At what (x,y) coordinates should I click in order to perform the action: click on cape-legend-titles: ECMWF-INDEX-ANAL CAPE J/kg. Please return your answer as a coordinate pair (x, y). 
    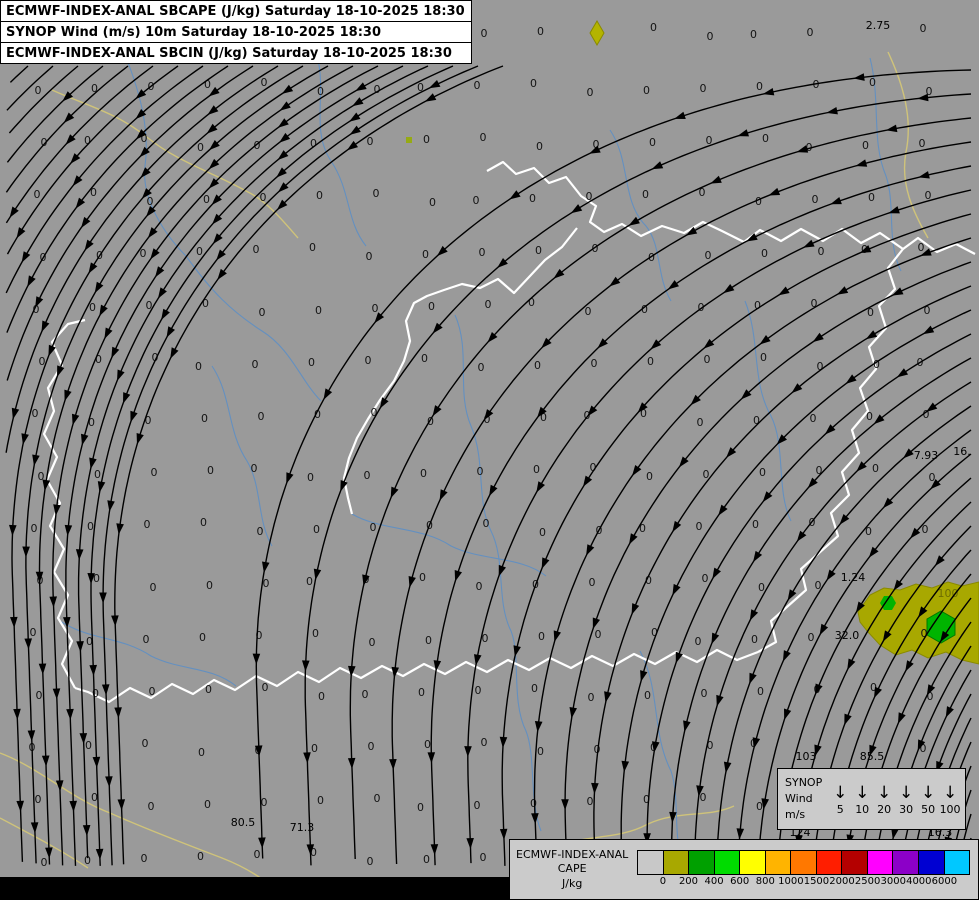
    Looking at the image, I should click on (576, 869).